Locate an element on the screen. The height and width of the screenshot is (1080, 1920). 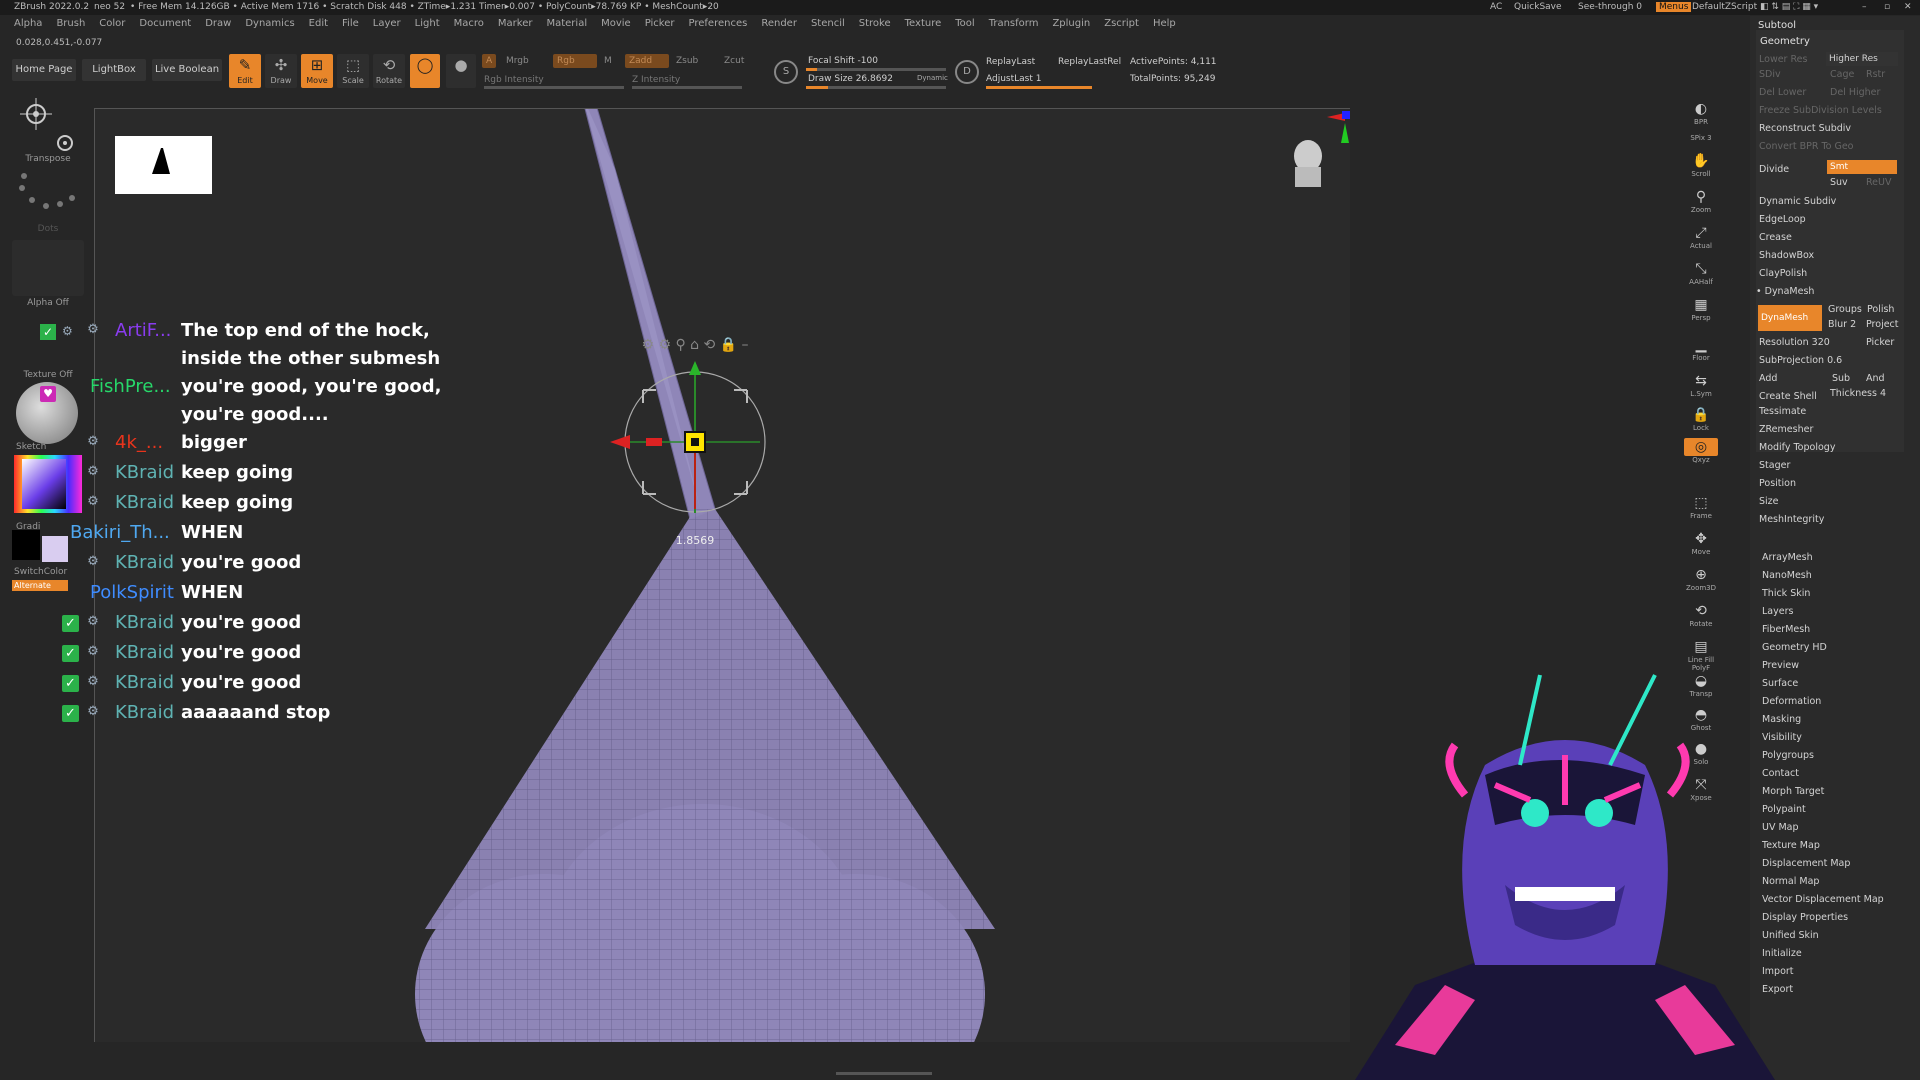
suv-toggle: Suv is located at coordinates (1839, 182).